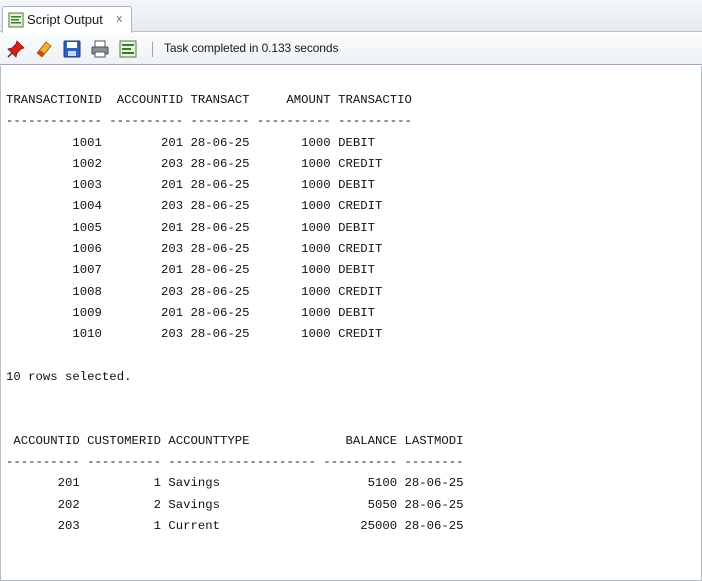  Describe the element at coordinates (194, 249) in the screenshot. I see `output-line: 1006 203 28-06-25 1000 CREDIT` at that location.